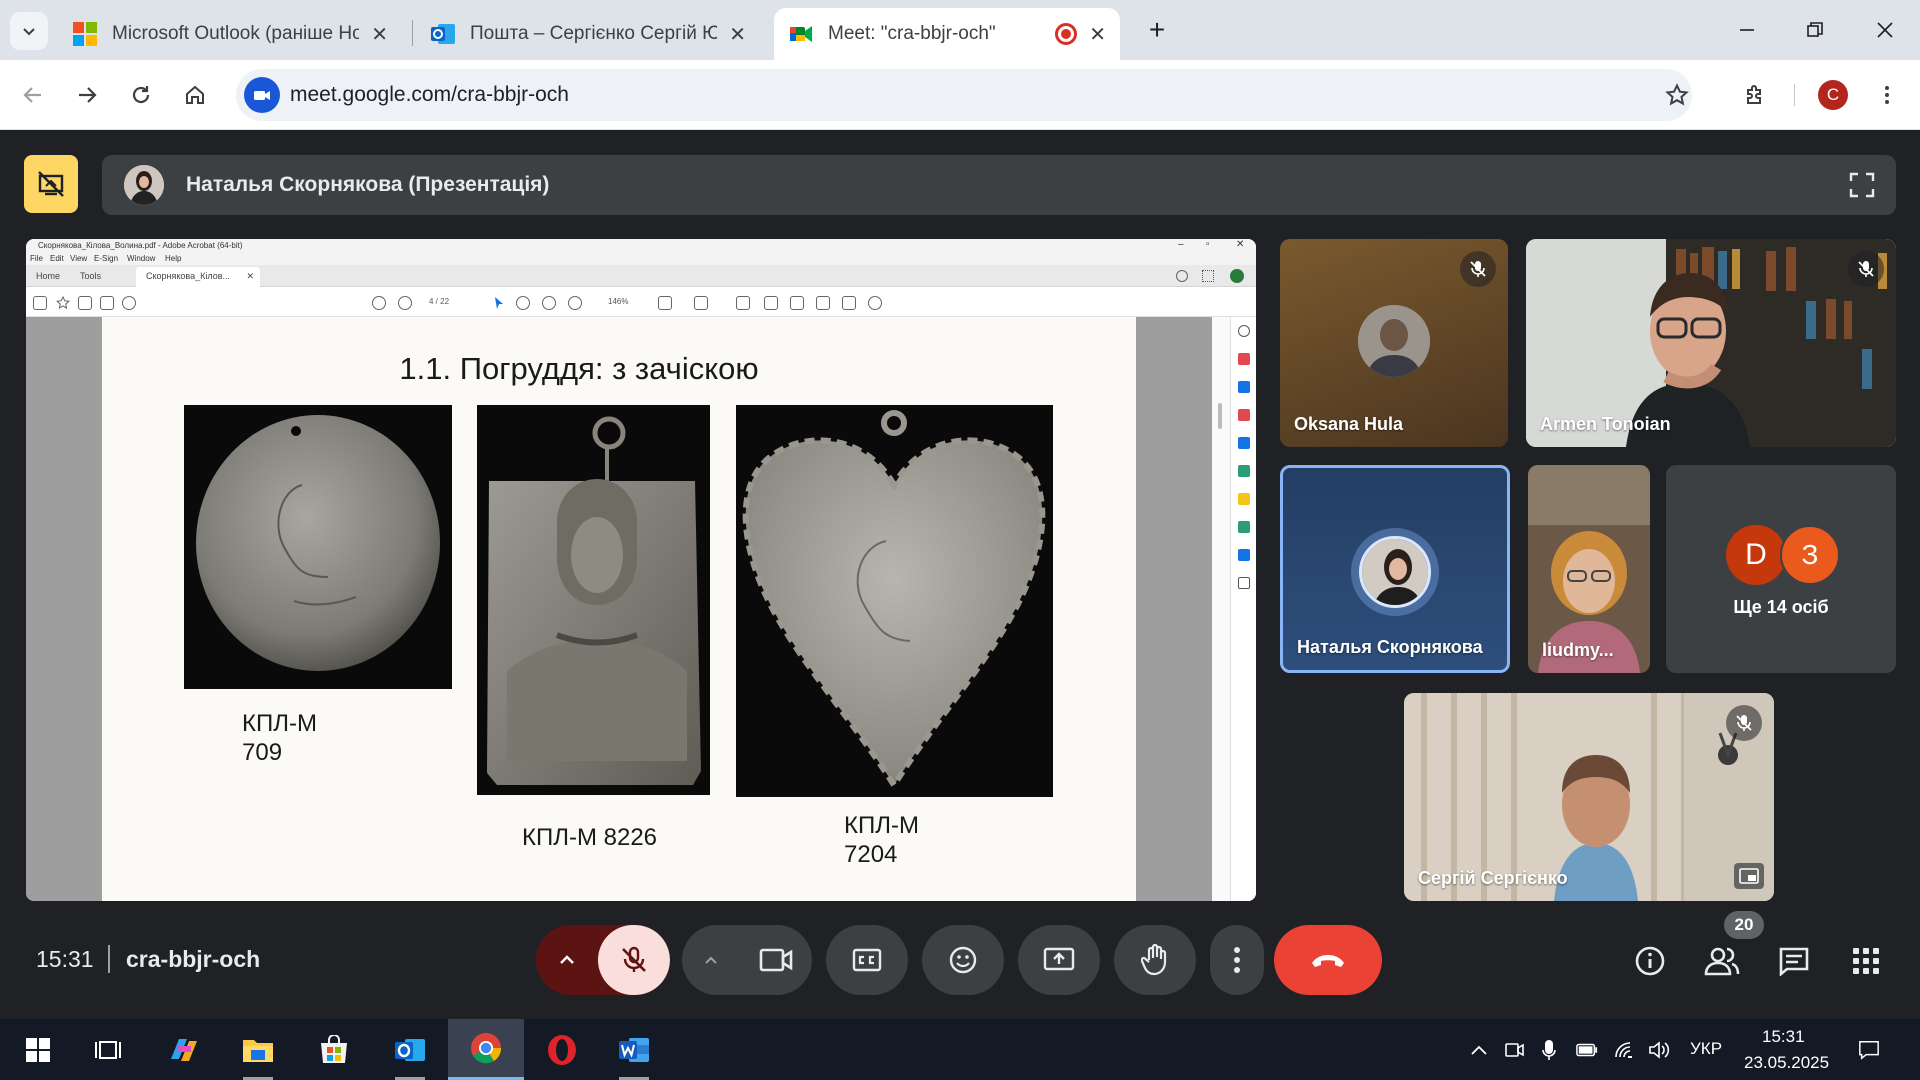 This screenshot has width=1920, height=1080. Describe the element at coordinates (1220, 416) in the screenshot. I see `scroll-thumb` at that location.